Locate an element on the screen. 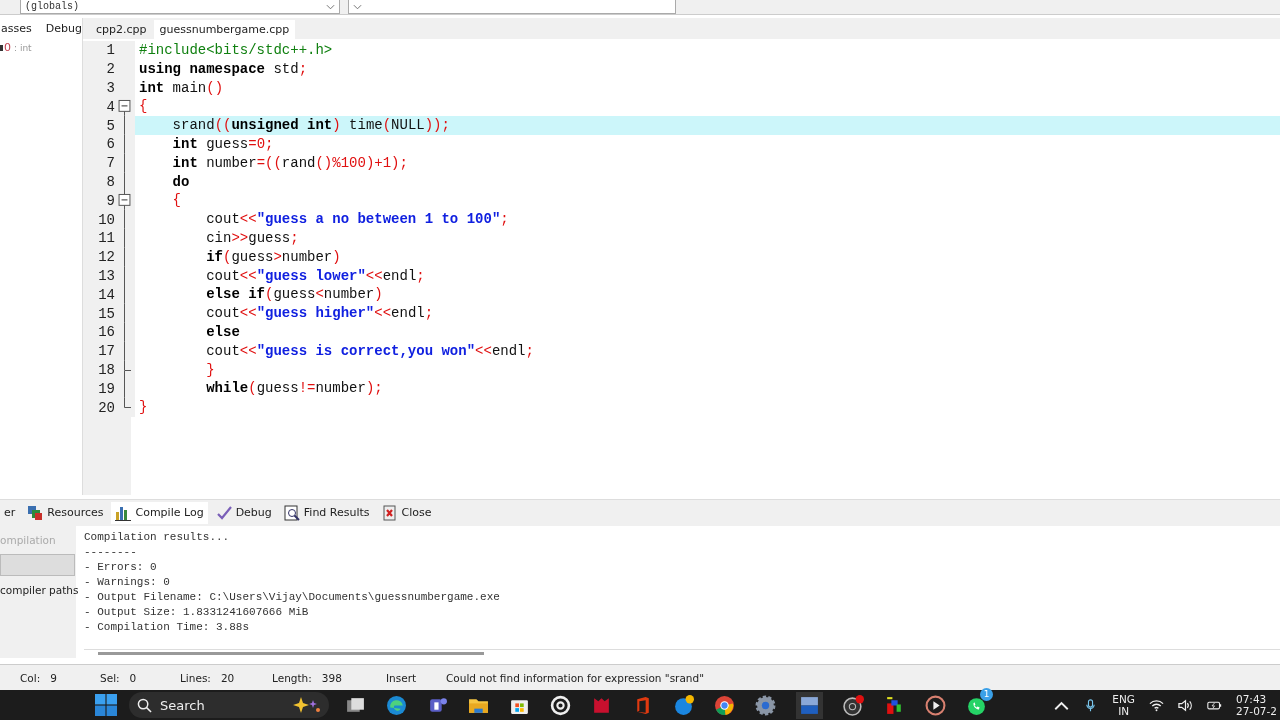 The image size is (1280, 720). line-number: 9 is located at coordinates (110, 200).